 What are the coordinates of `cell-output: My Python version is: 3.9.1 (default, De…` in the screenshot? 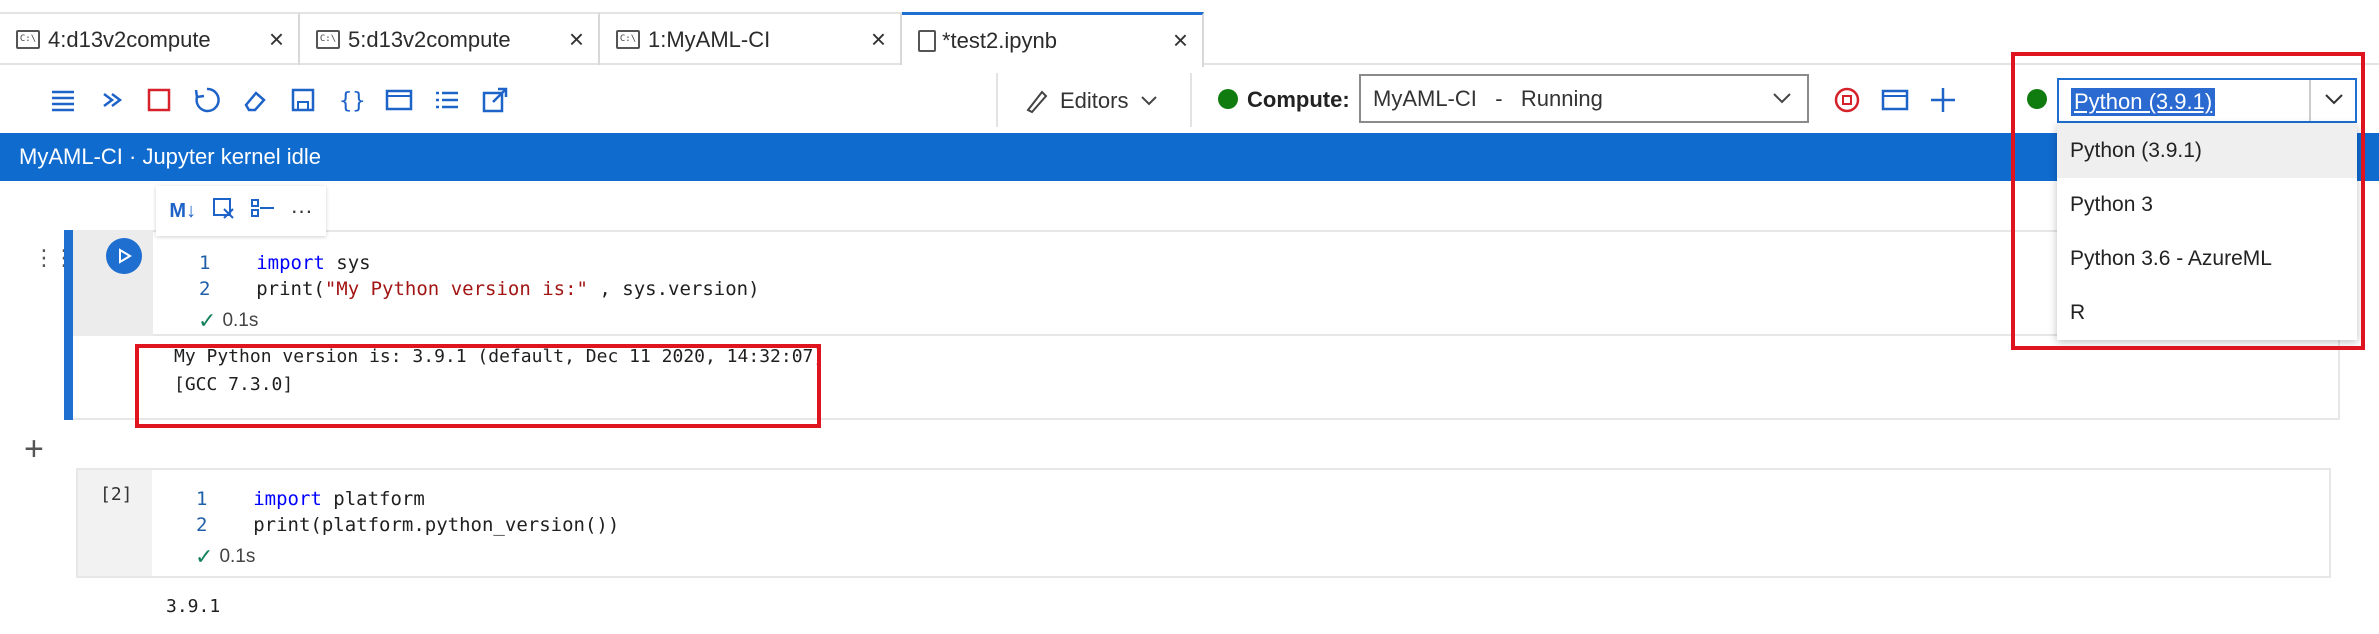 It's located at (1206, 378).